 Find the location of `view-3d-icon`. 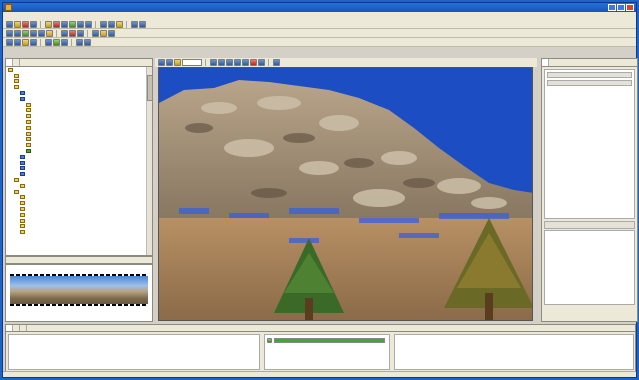

view-3d-icon is located at coordinates (169, 62).